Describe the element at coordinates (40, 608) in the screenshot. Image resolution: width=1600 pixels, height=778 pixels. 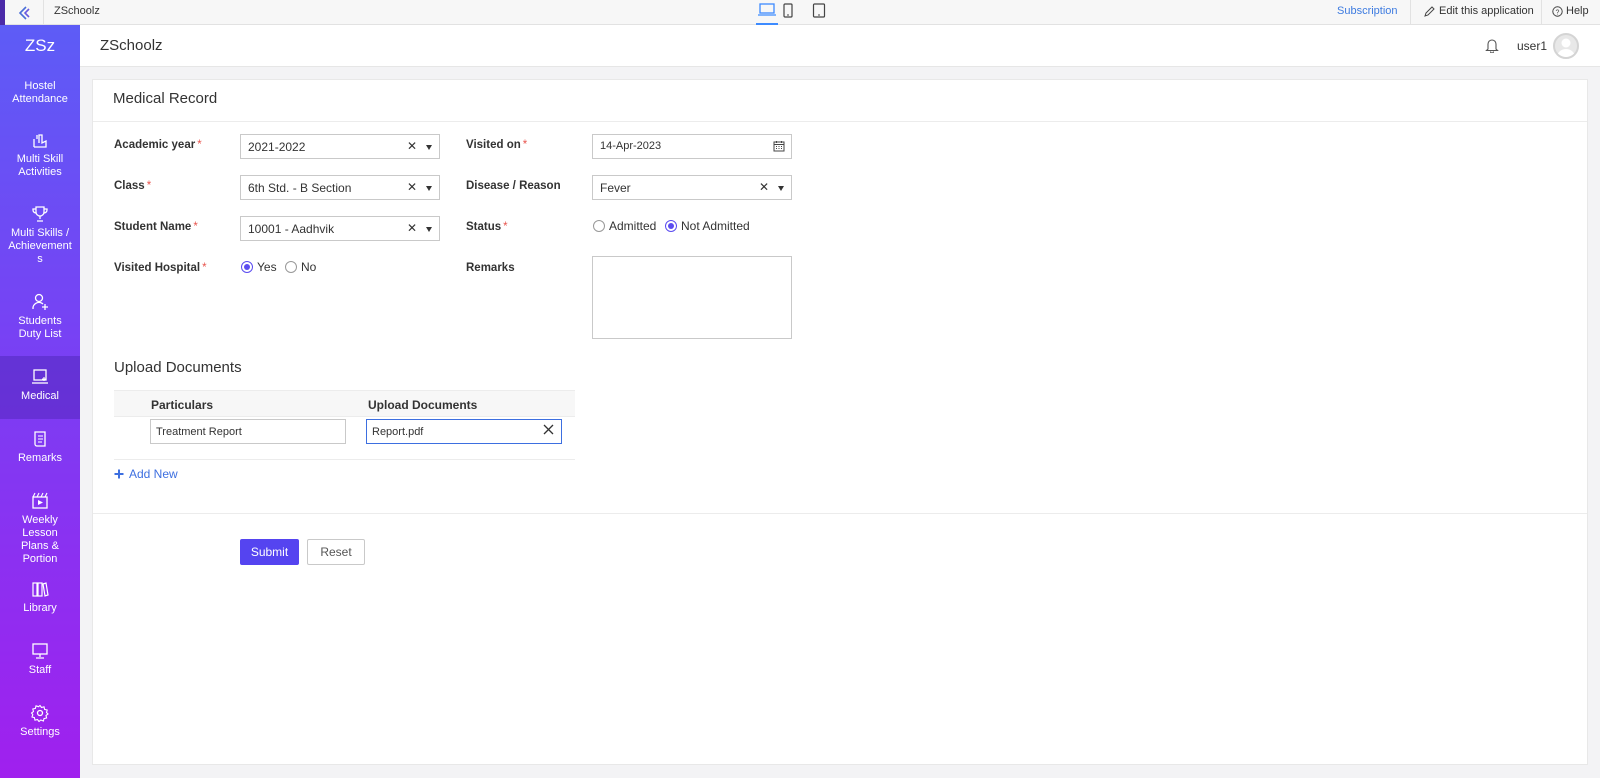
I see `sidebar-item-label: Library` at that location.